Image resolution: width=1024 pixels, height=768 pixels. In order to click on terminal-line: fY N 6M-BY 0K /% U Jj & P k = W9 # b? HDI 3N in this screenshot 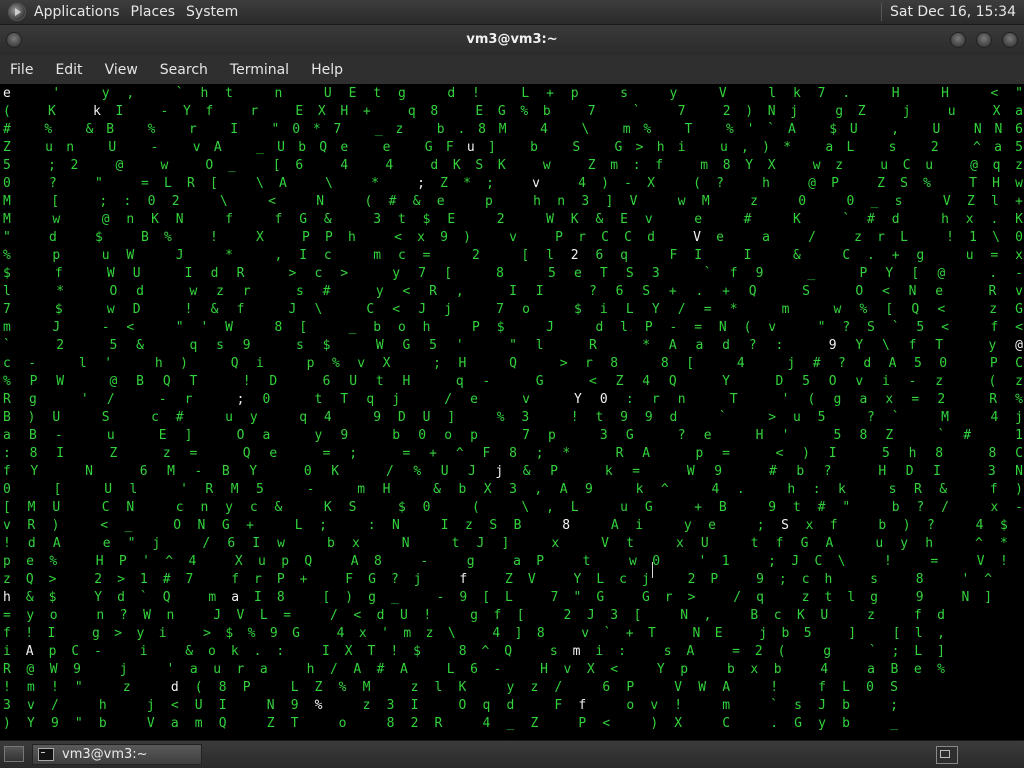, I will do `click(513, 471)`.